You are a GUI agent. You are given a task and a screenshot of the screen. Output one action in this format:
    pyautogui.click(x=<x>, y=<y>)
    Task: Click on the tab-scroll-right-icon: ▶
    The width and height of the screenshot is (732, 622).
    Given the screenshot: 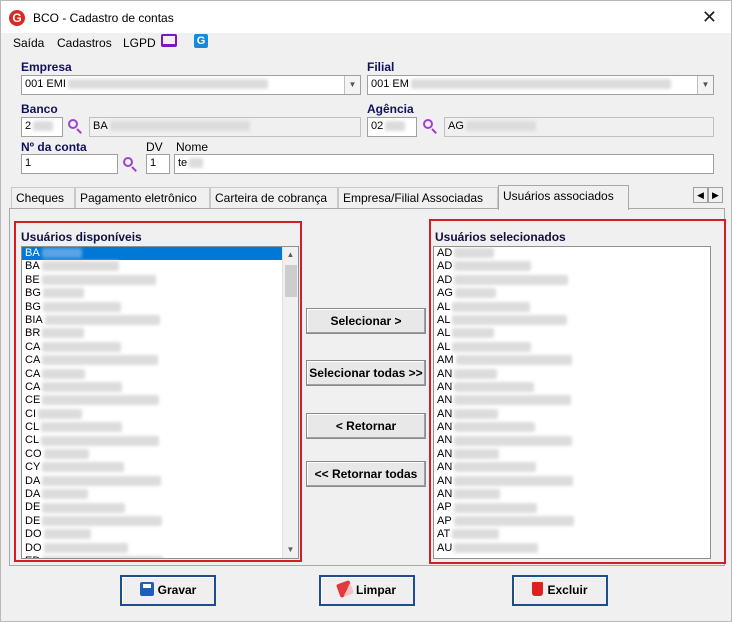 What is the action you would take?
    pyautogui.click(x=715, y=195)
    